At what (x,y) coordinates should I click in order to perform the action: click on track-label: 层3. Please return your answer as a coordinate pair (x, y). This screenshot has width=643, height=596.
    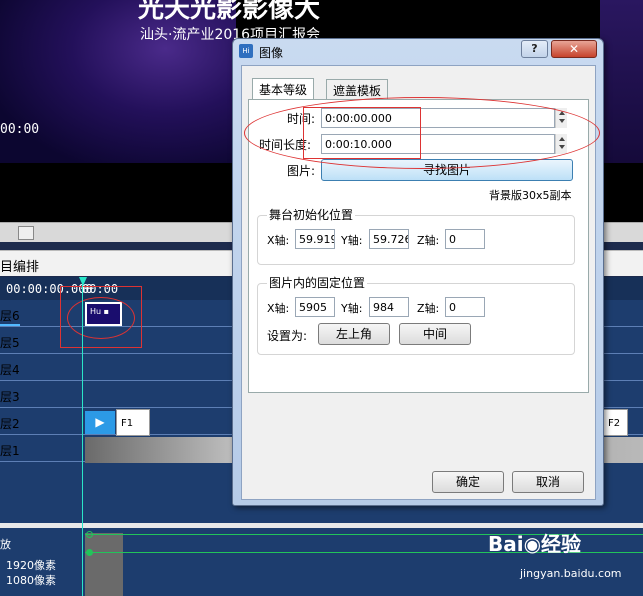
    Looking at the image, I should click on (10, 397).